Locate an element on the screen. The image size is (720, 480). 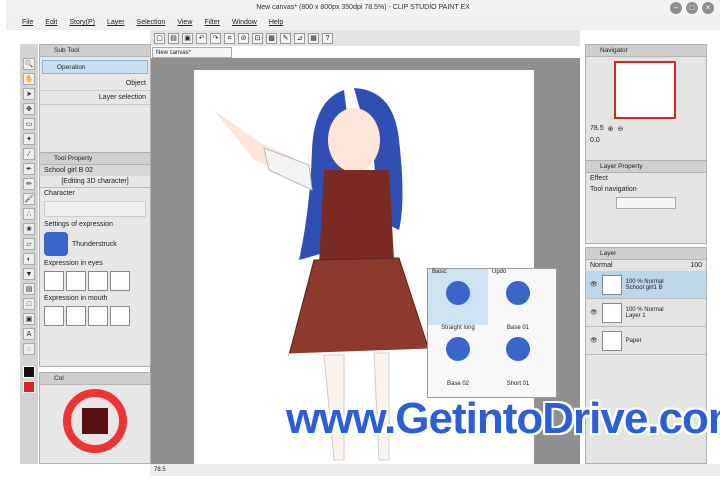
zoom-value: 78.5 is located at coordinates (597, 129).